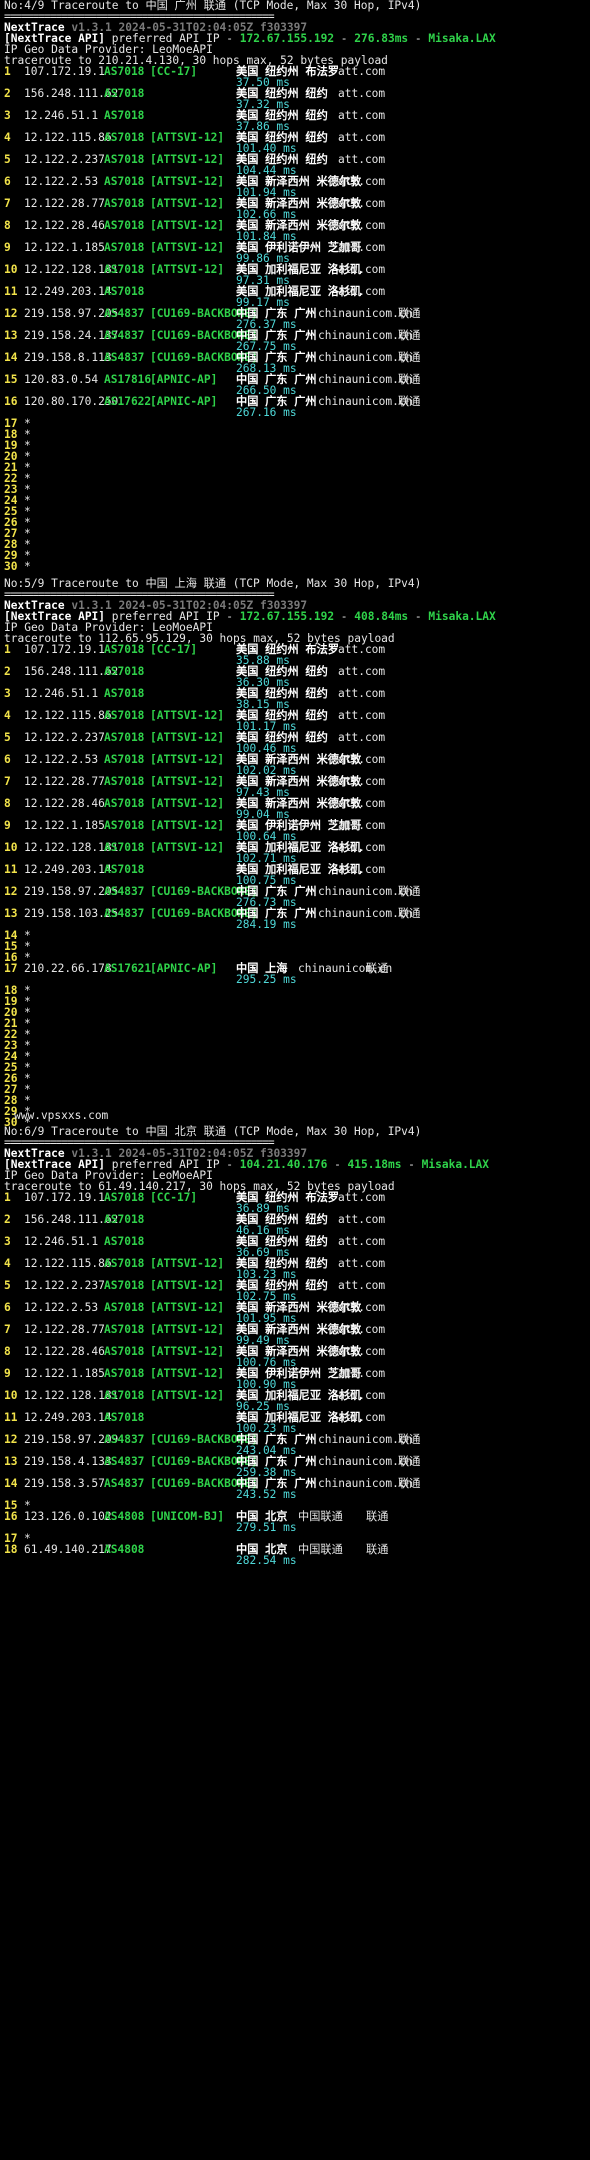 The width and height of the screenshot is (590, 2160). Describe the element at coordinates (174, 71) in the screenshot. I see `hop-tag: [CC-17]` at that location.